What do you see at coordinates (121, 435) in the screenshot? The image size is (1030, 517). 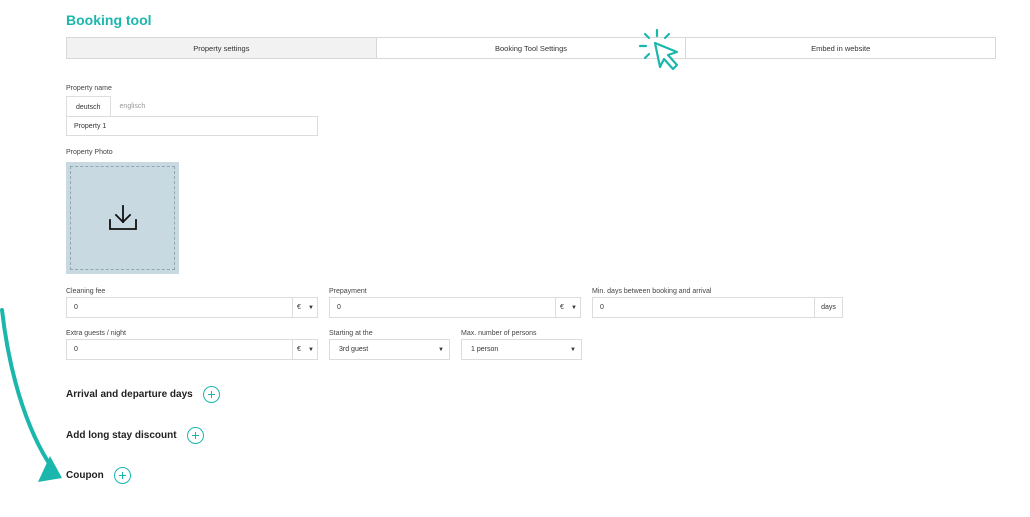 I see `long-stay-title: Add long stay discount` at bounding box center [121, 435].